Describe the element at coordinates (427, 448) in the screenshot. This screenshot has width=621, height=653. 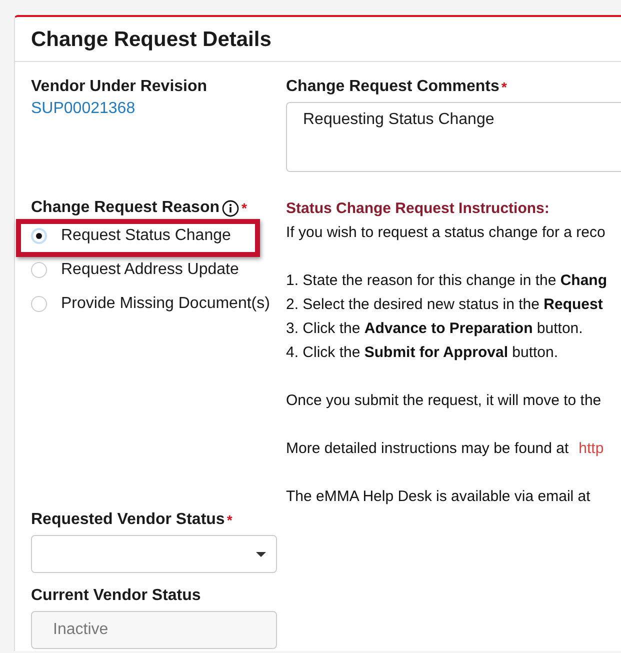
I see `instruction-text: More detailed instructions may be found at` at that location.